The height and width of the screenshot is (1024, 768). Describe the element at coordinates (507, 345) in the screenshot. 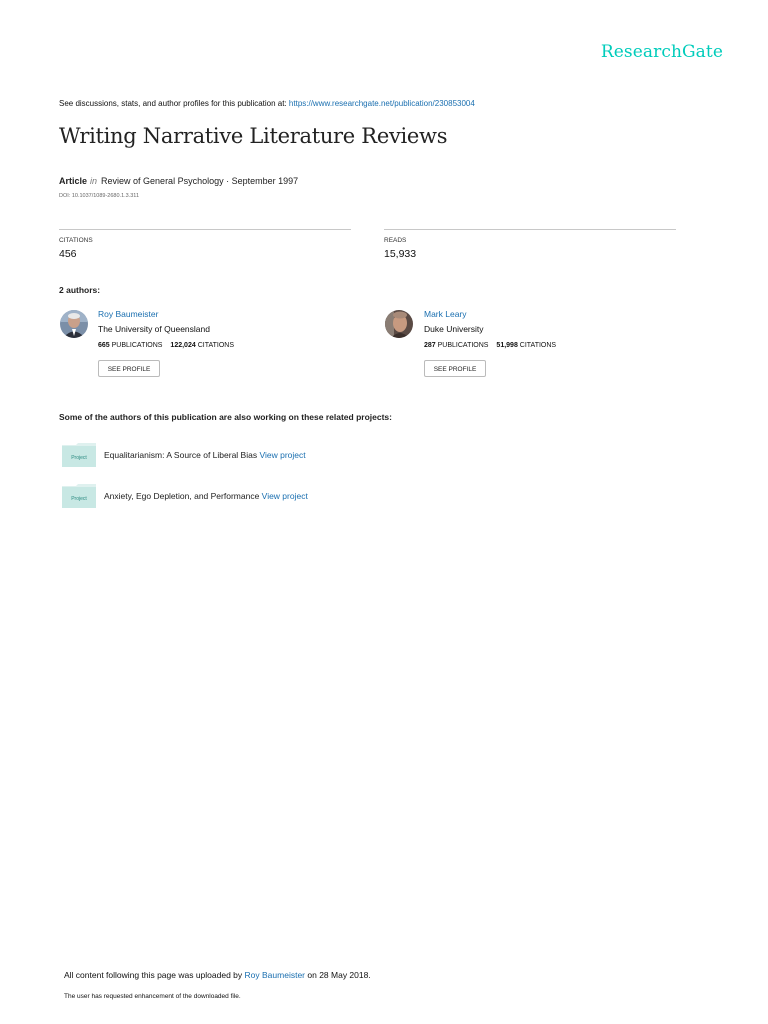

I see `citations-count: 51,998` at that location.